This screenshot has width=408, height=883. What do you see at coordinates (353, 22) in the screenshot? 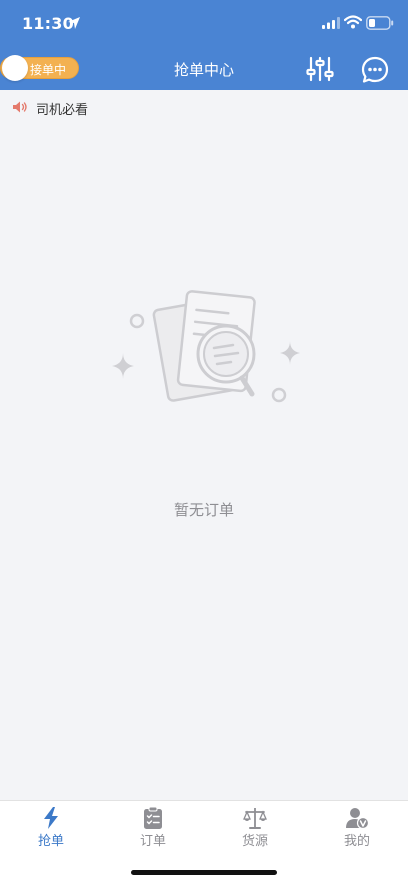
I see `wifi-icon` at bounding box center [353, 22].